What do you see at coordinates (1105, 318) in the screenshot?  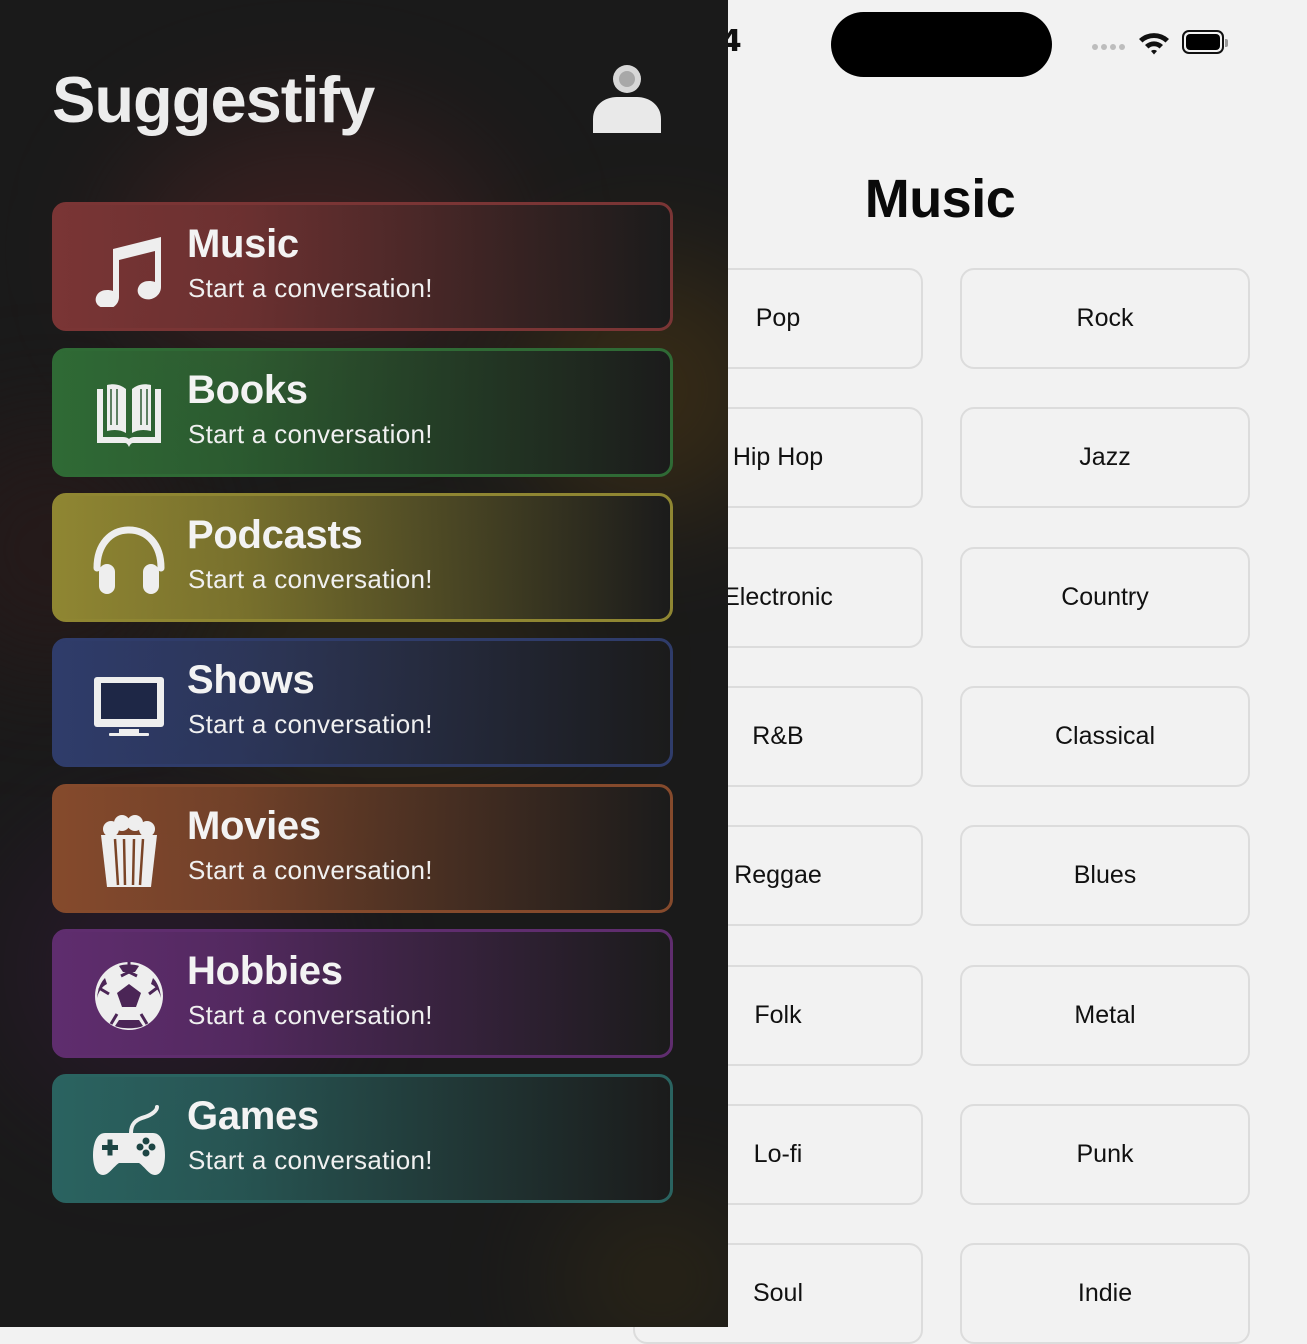 I see `genre-button: Rock` at bounding box center [1105, 318].